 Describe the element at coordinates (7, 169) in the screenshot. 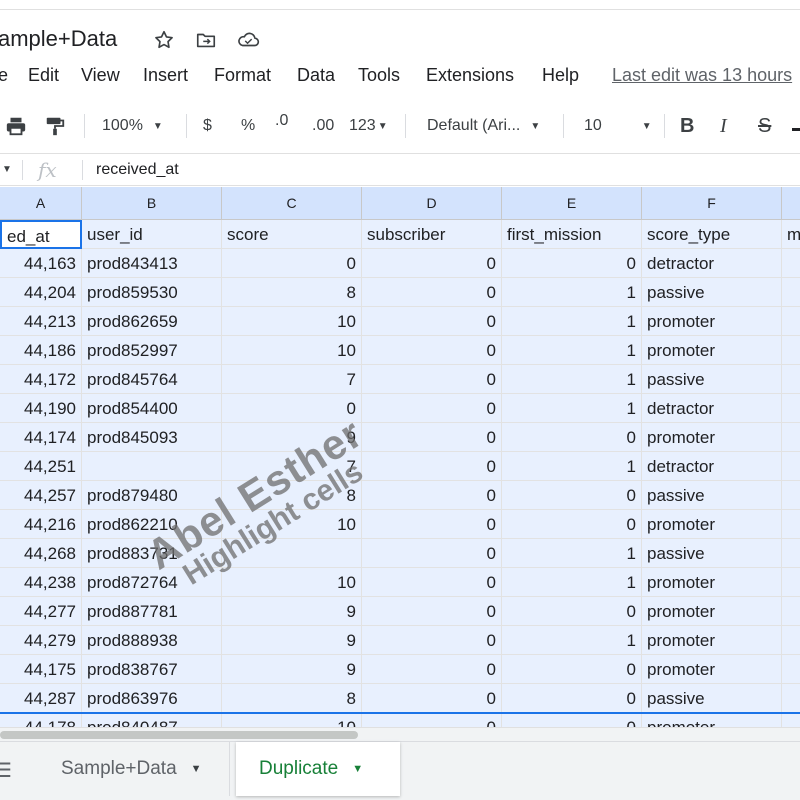

I see `name-box-dropdown-icon: ▼` at that location.